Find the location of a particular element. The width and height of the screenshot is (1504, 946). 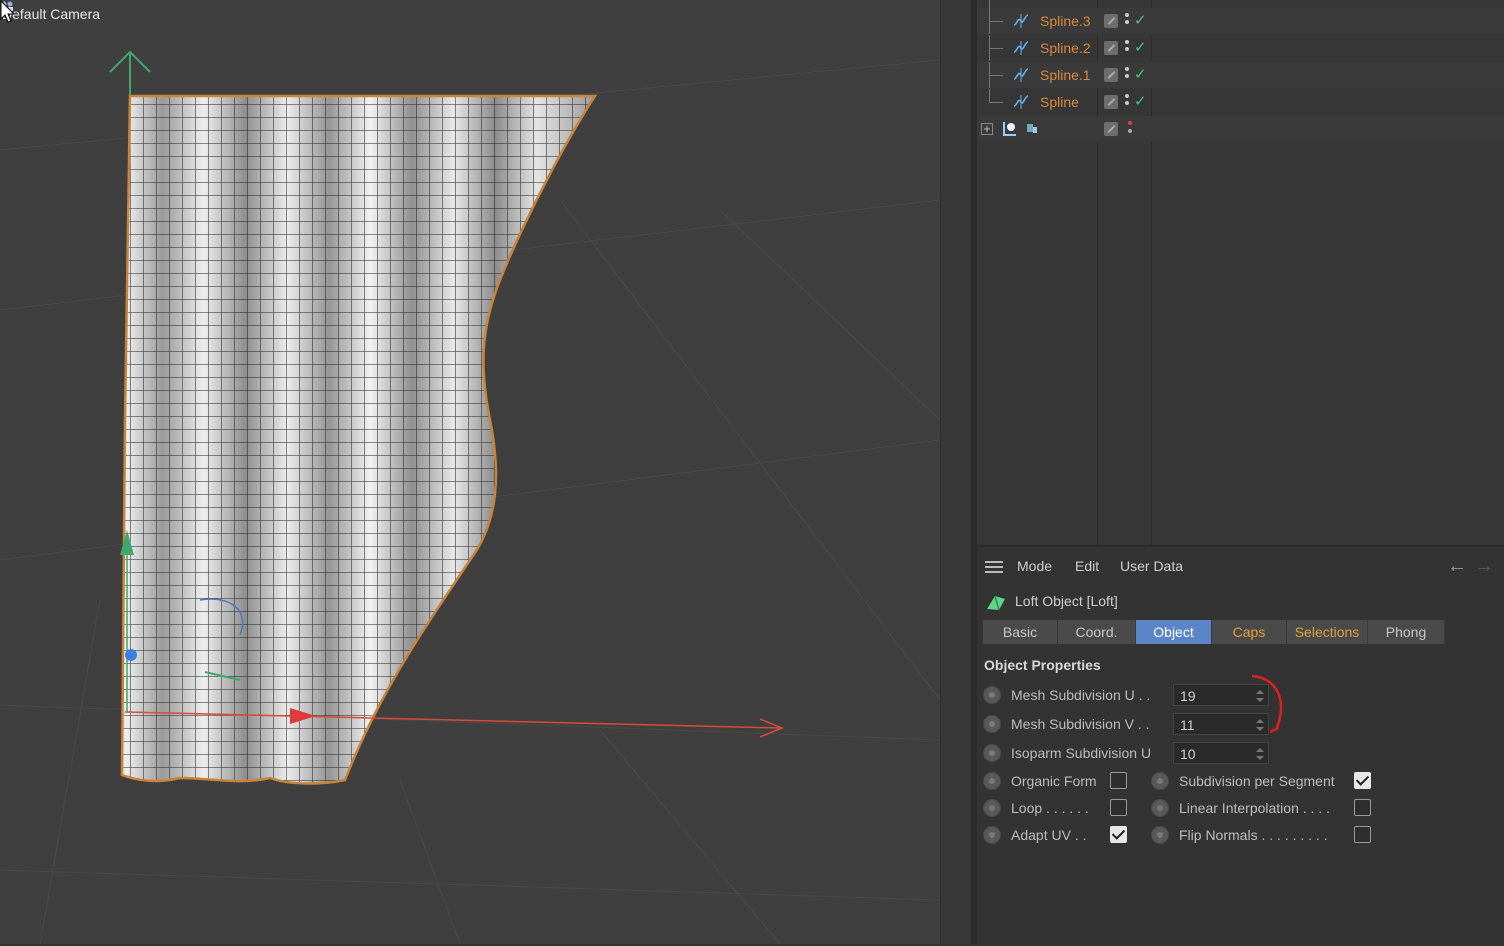

object-row-spline: Spline ✓ is located at coordinates (1240, 102).